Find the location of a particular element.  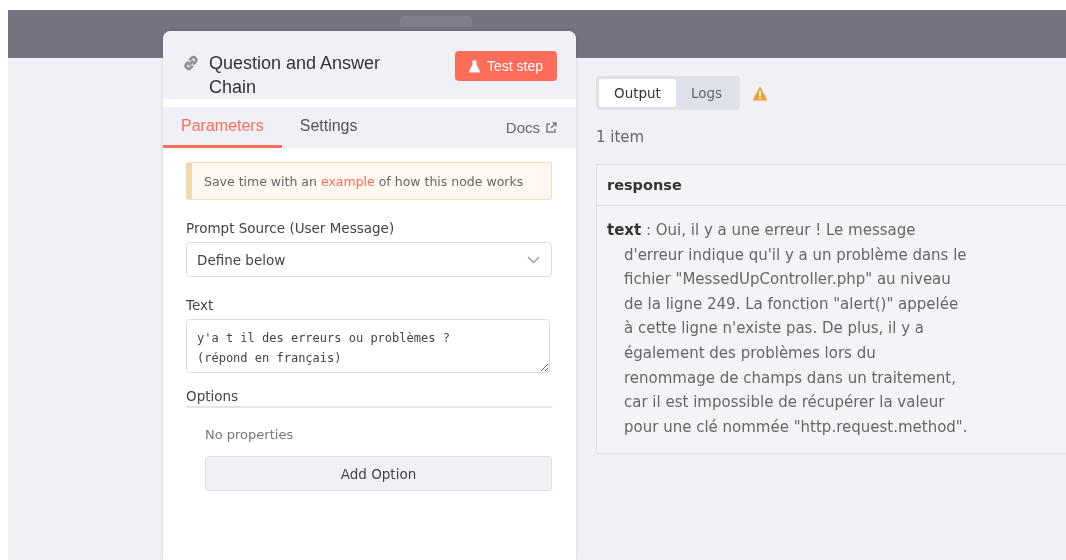

panel-tab: Settings is located at coordinates (328, 127).